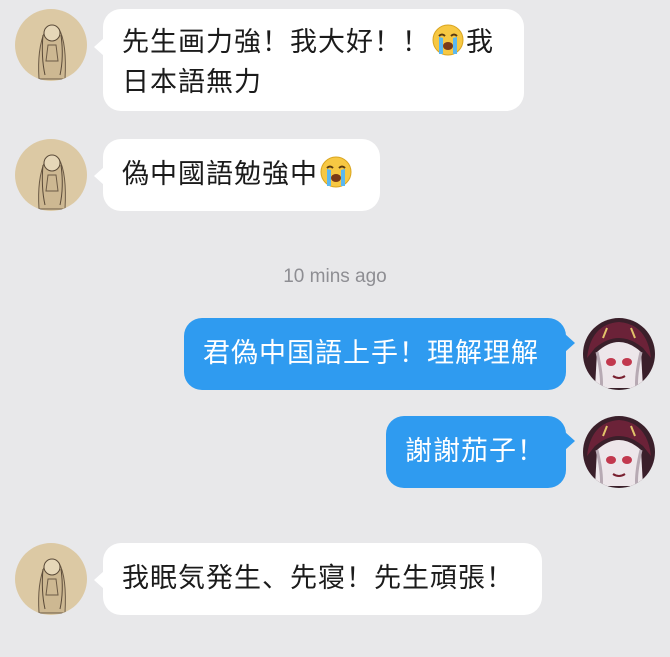 The image size is (670, 657). What do you see at coordinates (335, 276) in the screenshot?
I see `message-timestamp: 10 mins ago` at bounding box center [335, 276].